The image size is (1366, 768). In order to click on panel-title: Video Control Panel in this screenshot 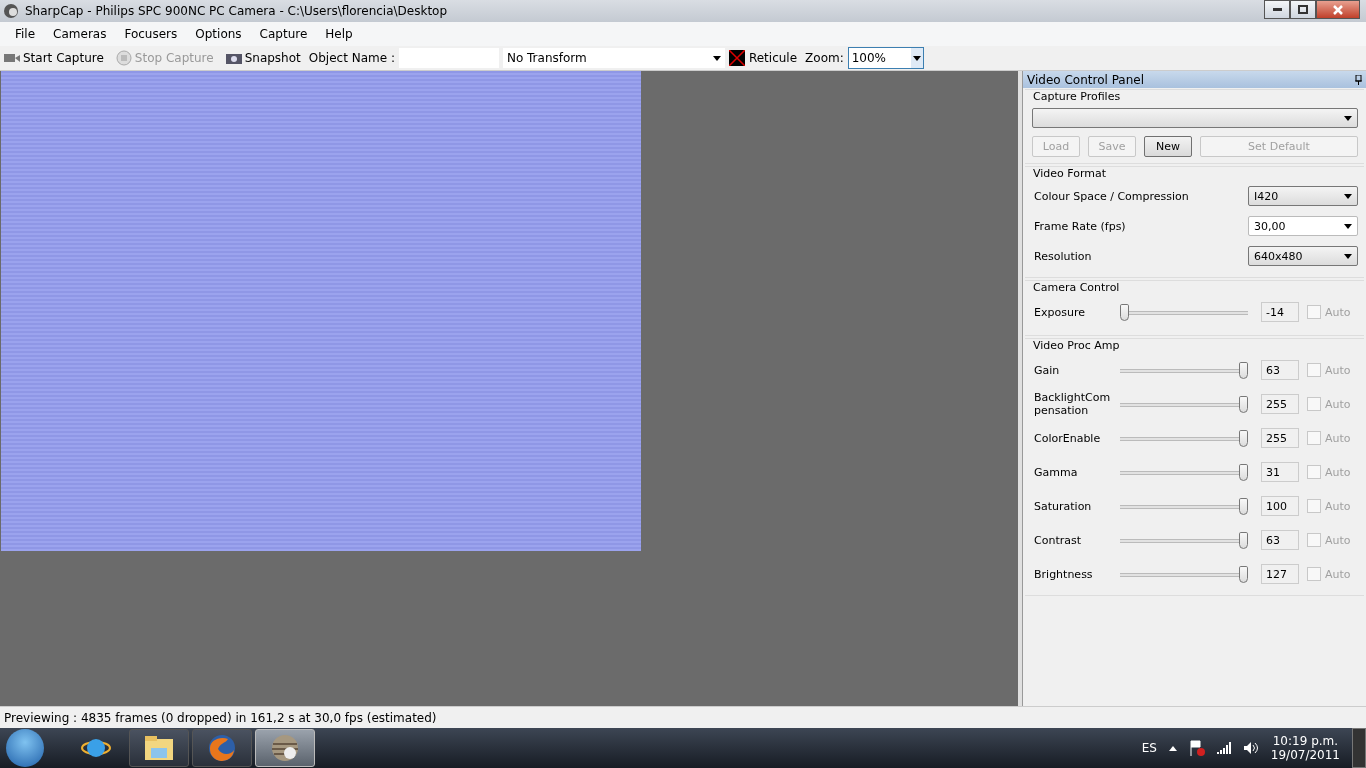, I will do `click(1085, 79)`.